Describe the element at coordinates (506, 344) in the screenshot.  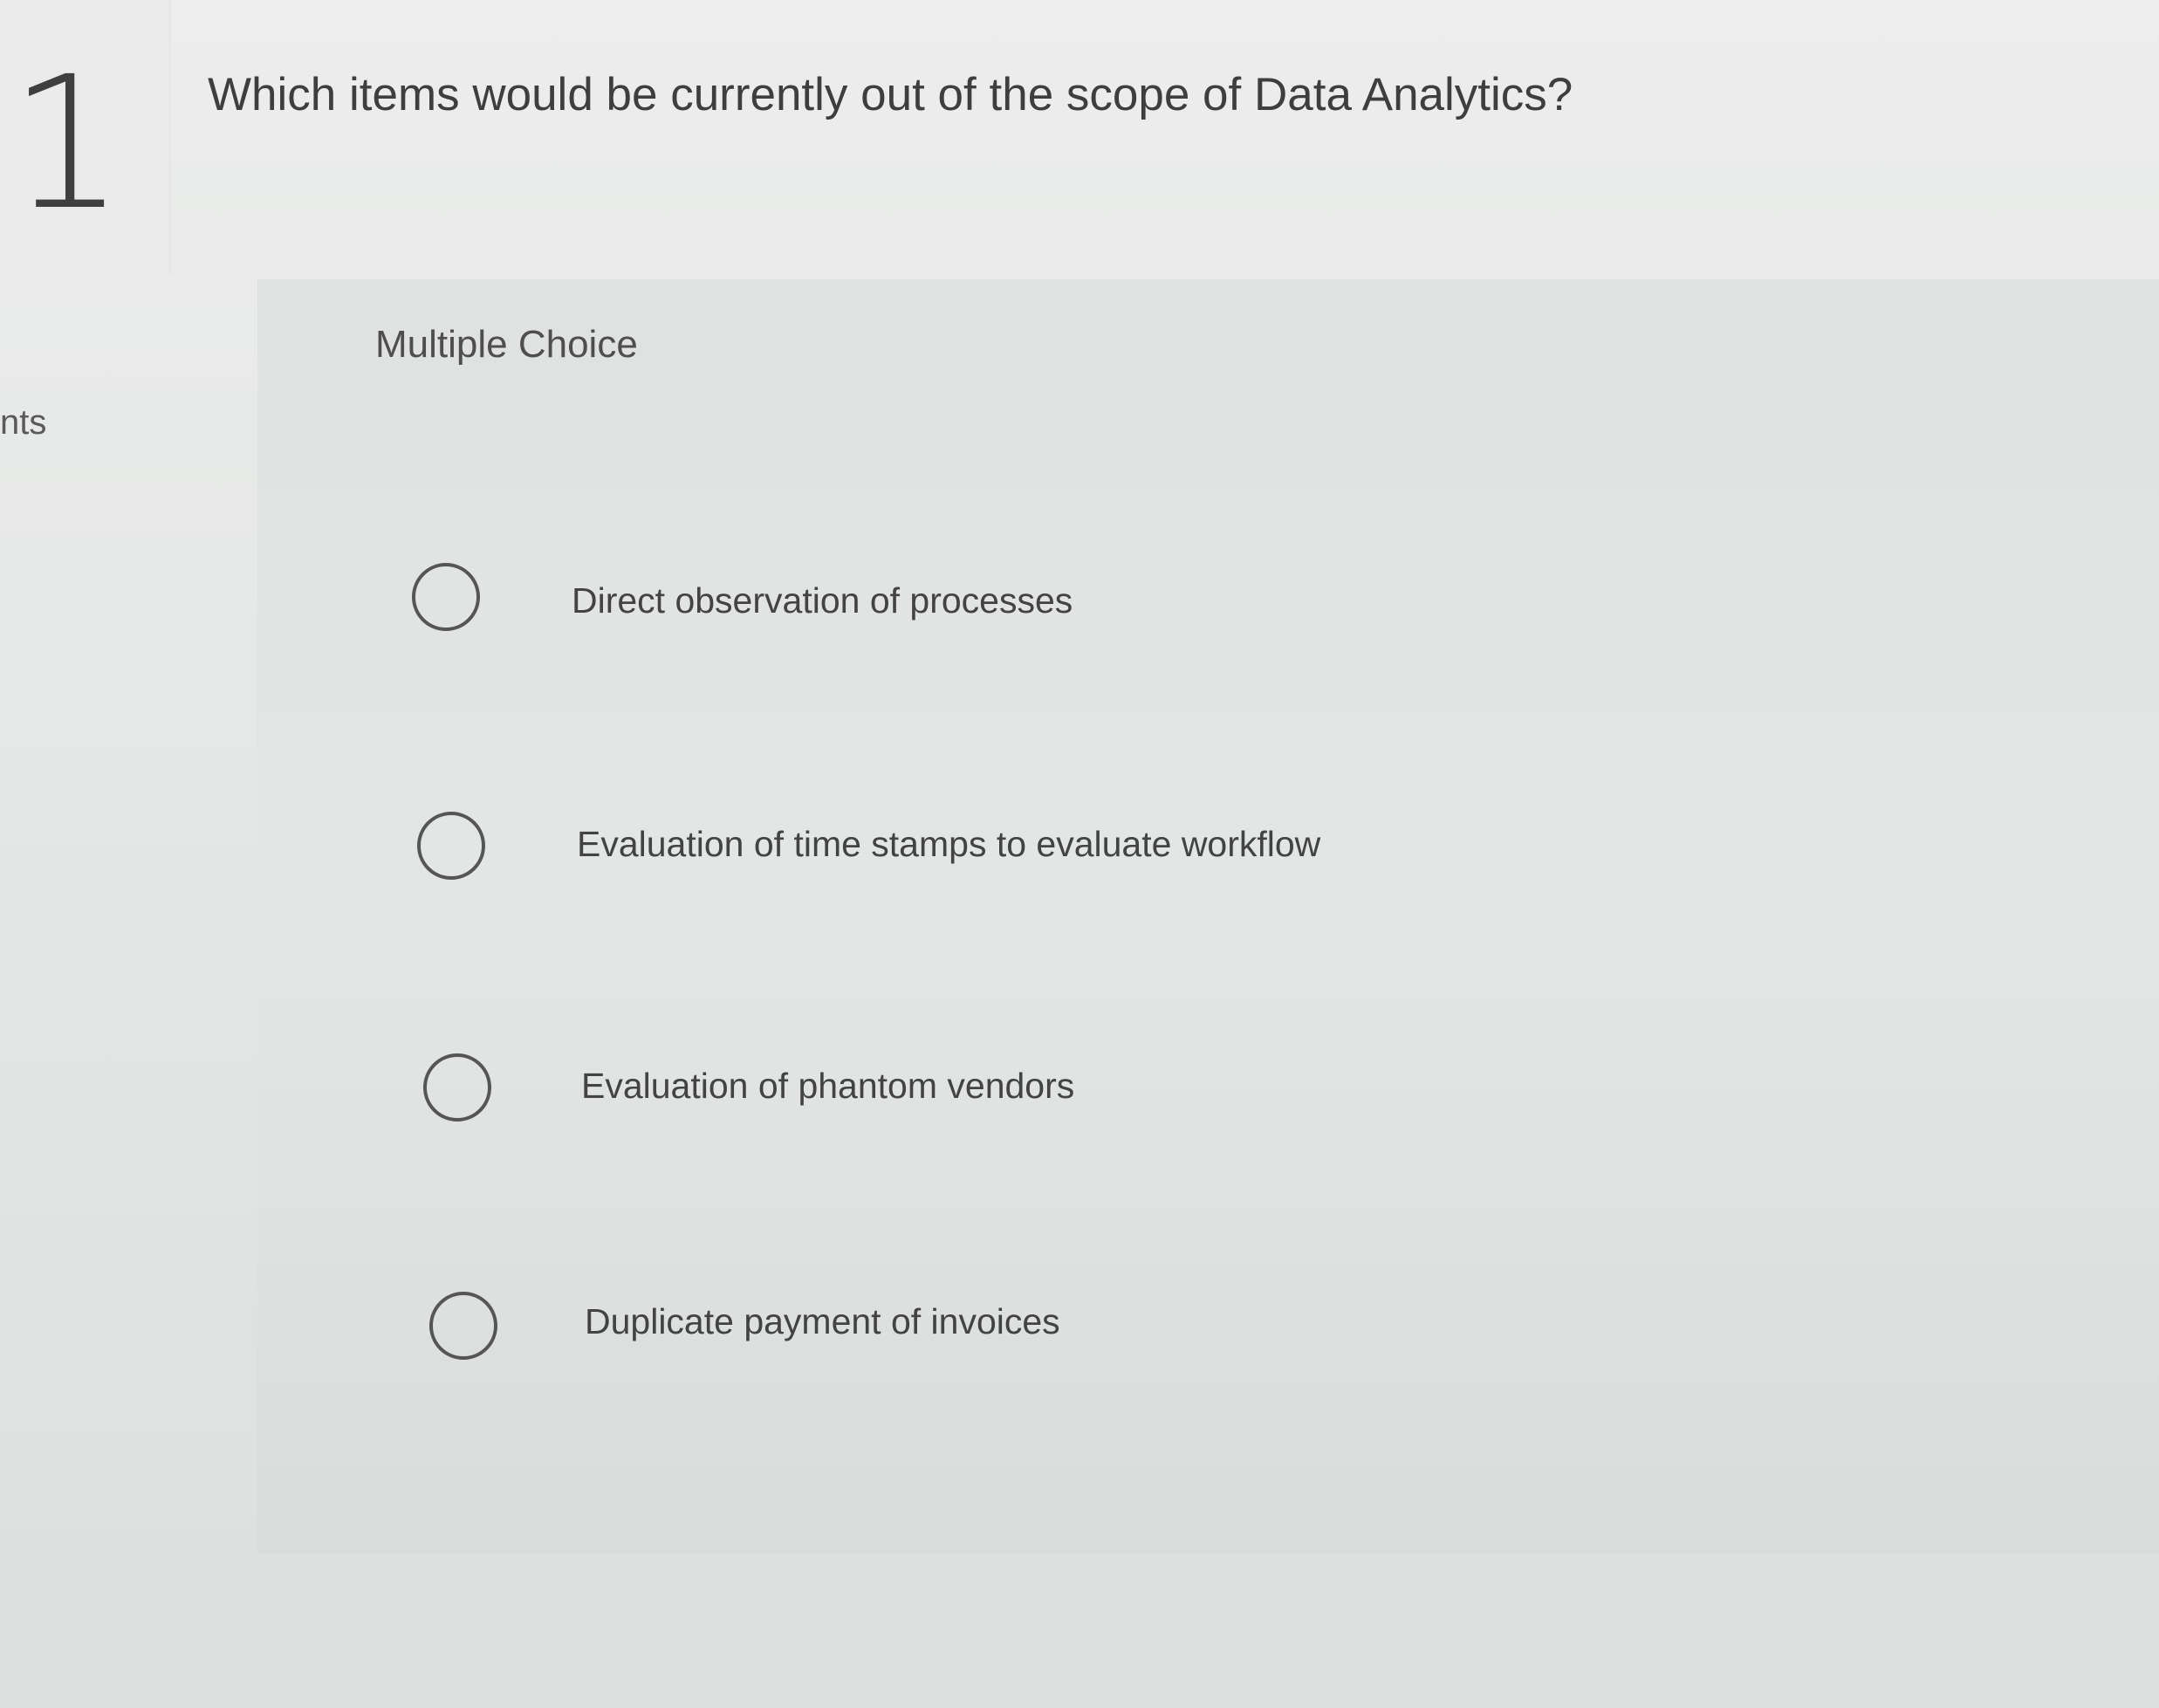
I see `question-type-label: Multiple Choice` at that location.